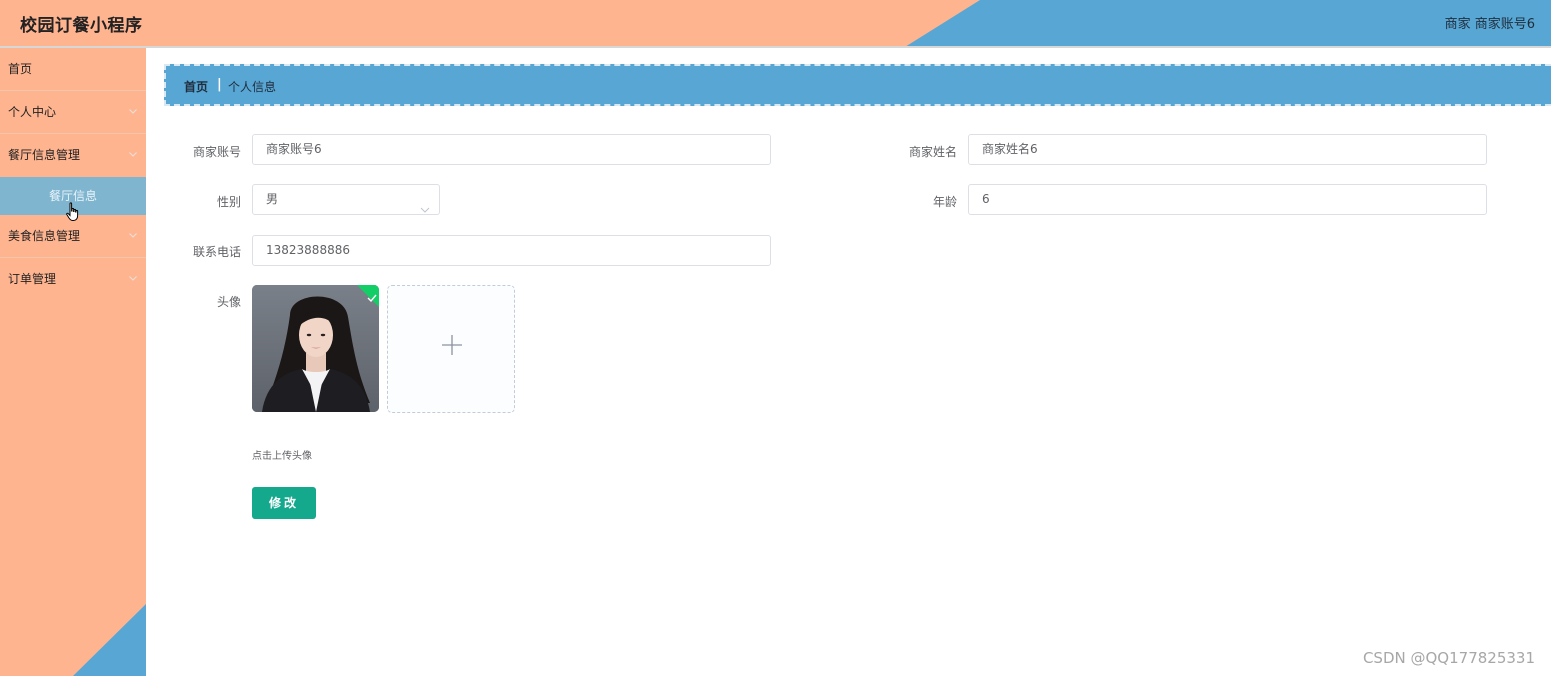 The width and height of the screenshot is (1551, 676). I want to click on age-input: 6, so click(1227, 199).